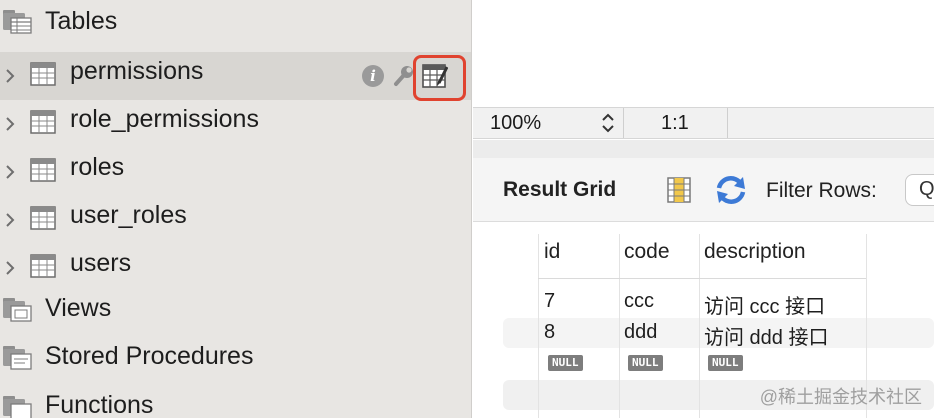  I want to click on filter-rows-input: Q, so click(919, 190).